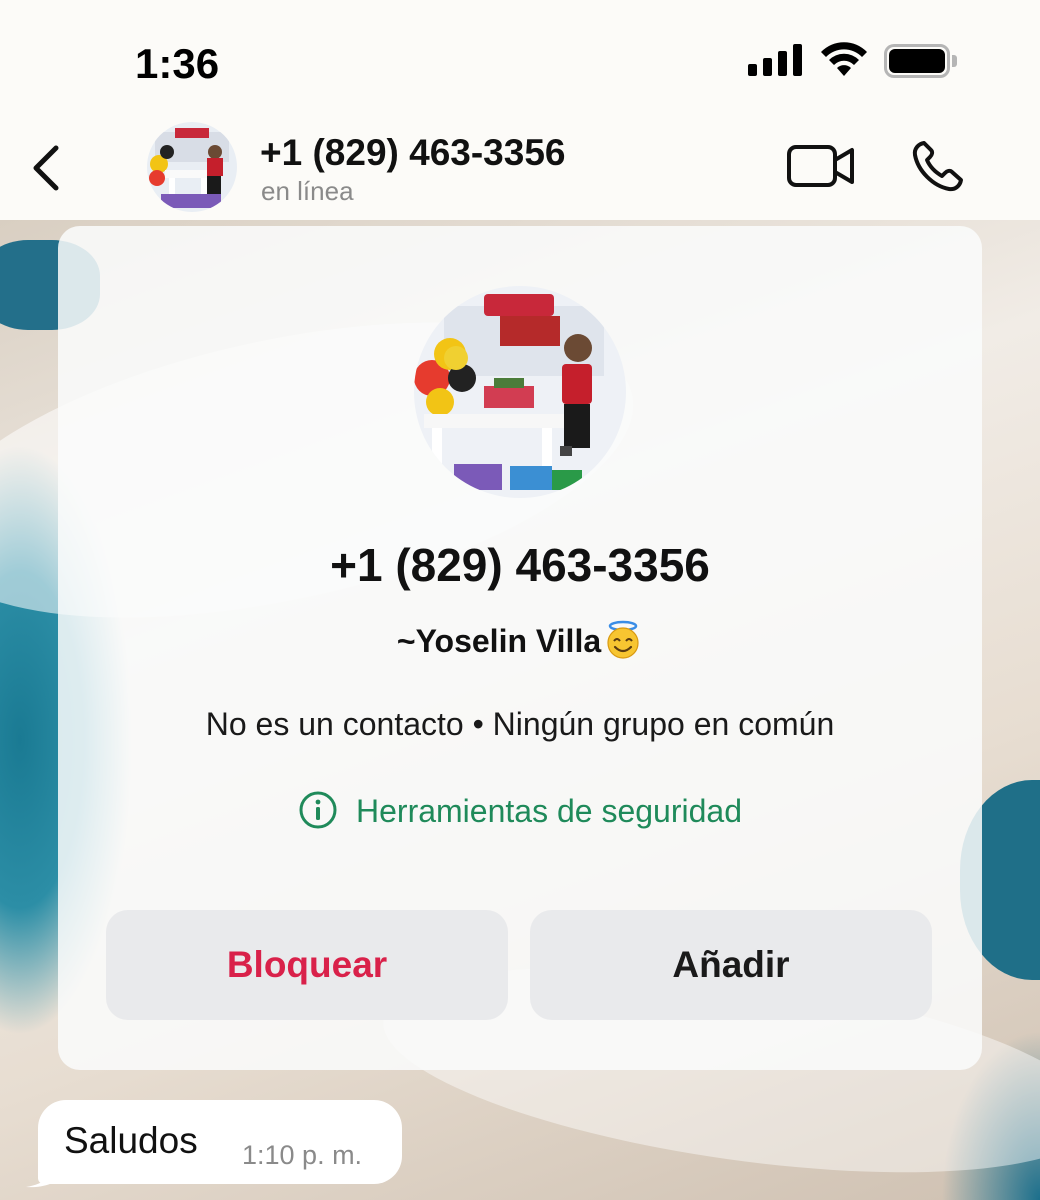 Image resolution: width=1040 pixels, height=1200 pixels. Describe the element at coordinates (307, 965) in the screenshot. I see `block-button: Bloquear` at that location.